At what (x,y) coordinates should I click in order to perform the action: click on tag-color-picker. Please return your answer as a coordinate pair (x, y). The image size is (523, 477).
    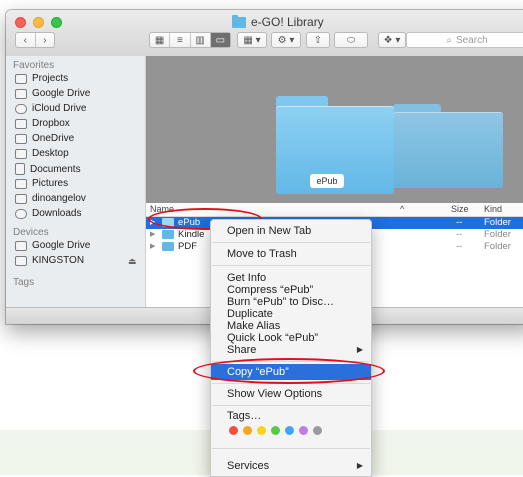
    Looking at the image, I should click on (275, 430).